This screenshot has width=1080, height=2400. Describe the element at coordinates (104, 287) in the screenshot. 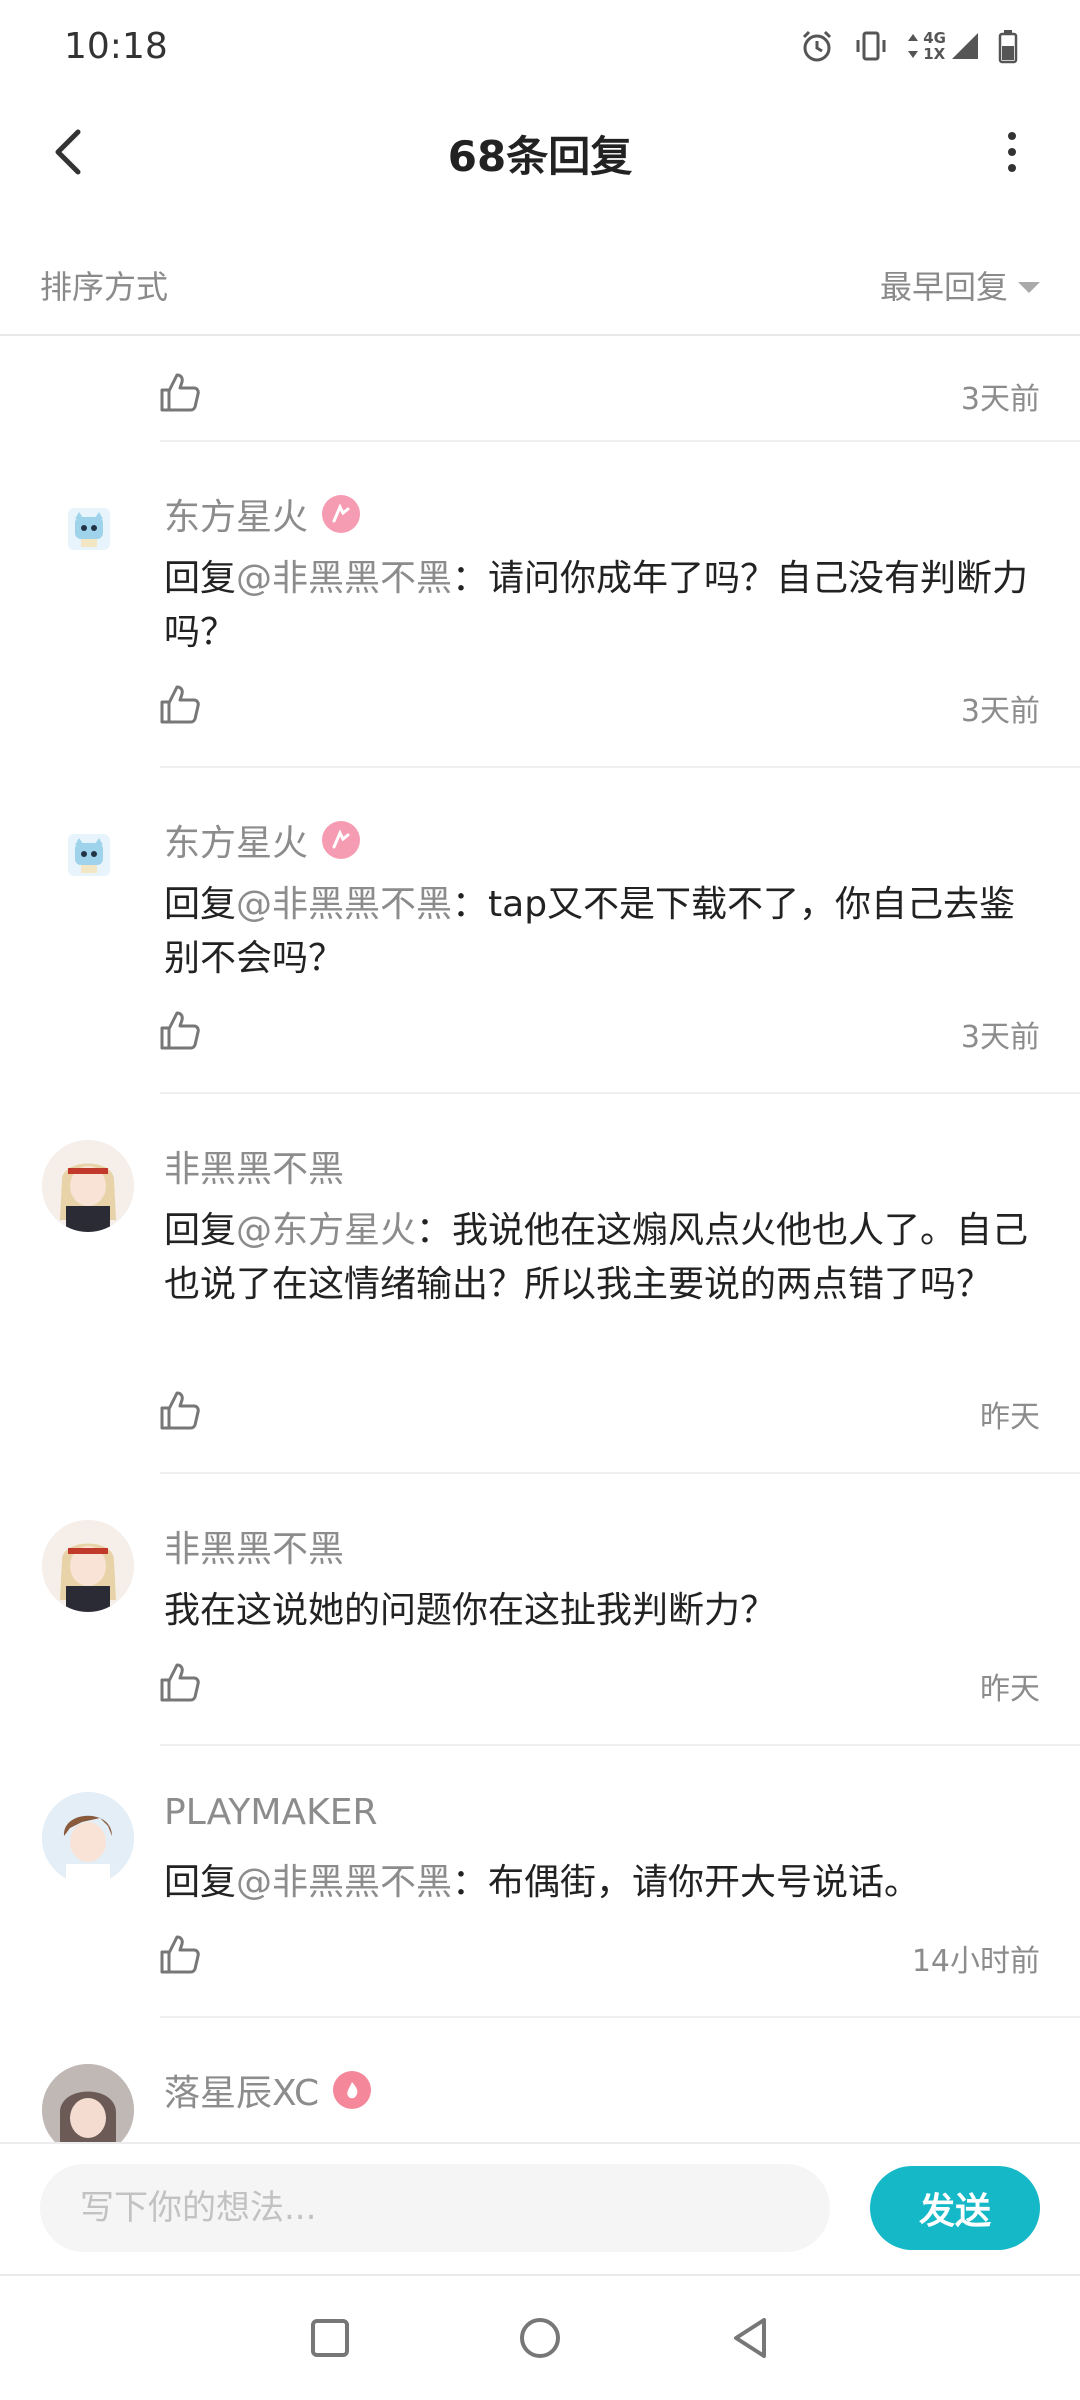

I see `sort-label: 排序方式` at that location.